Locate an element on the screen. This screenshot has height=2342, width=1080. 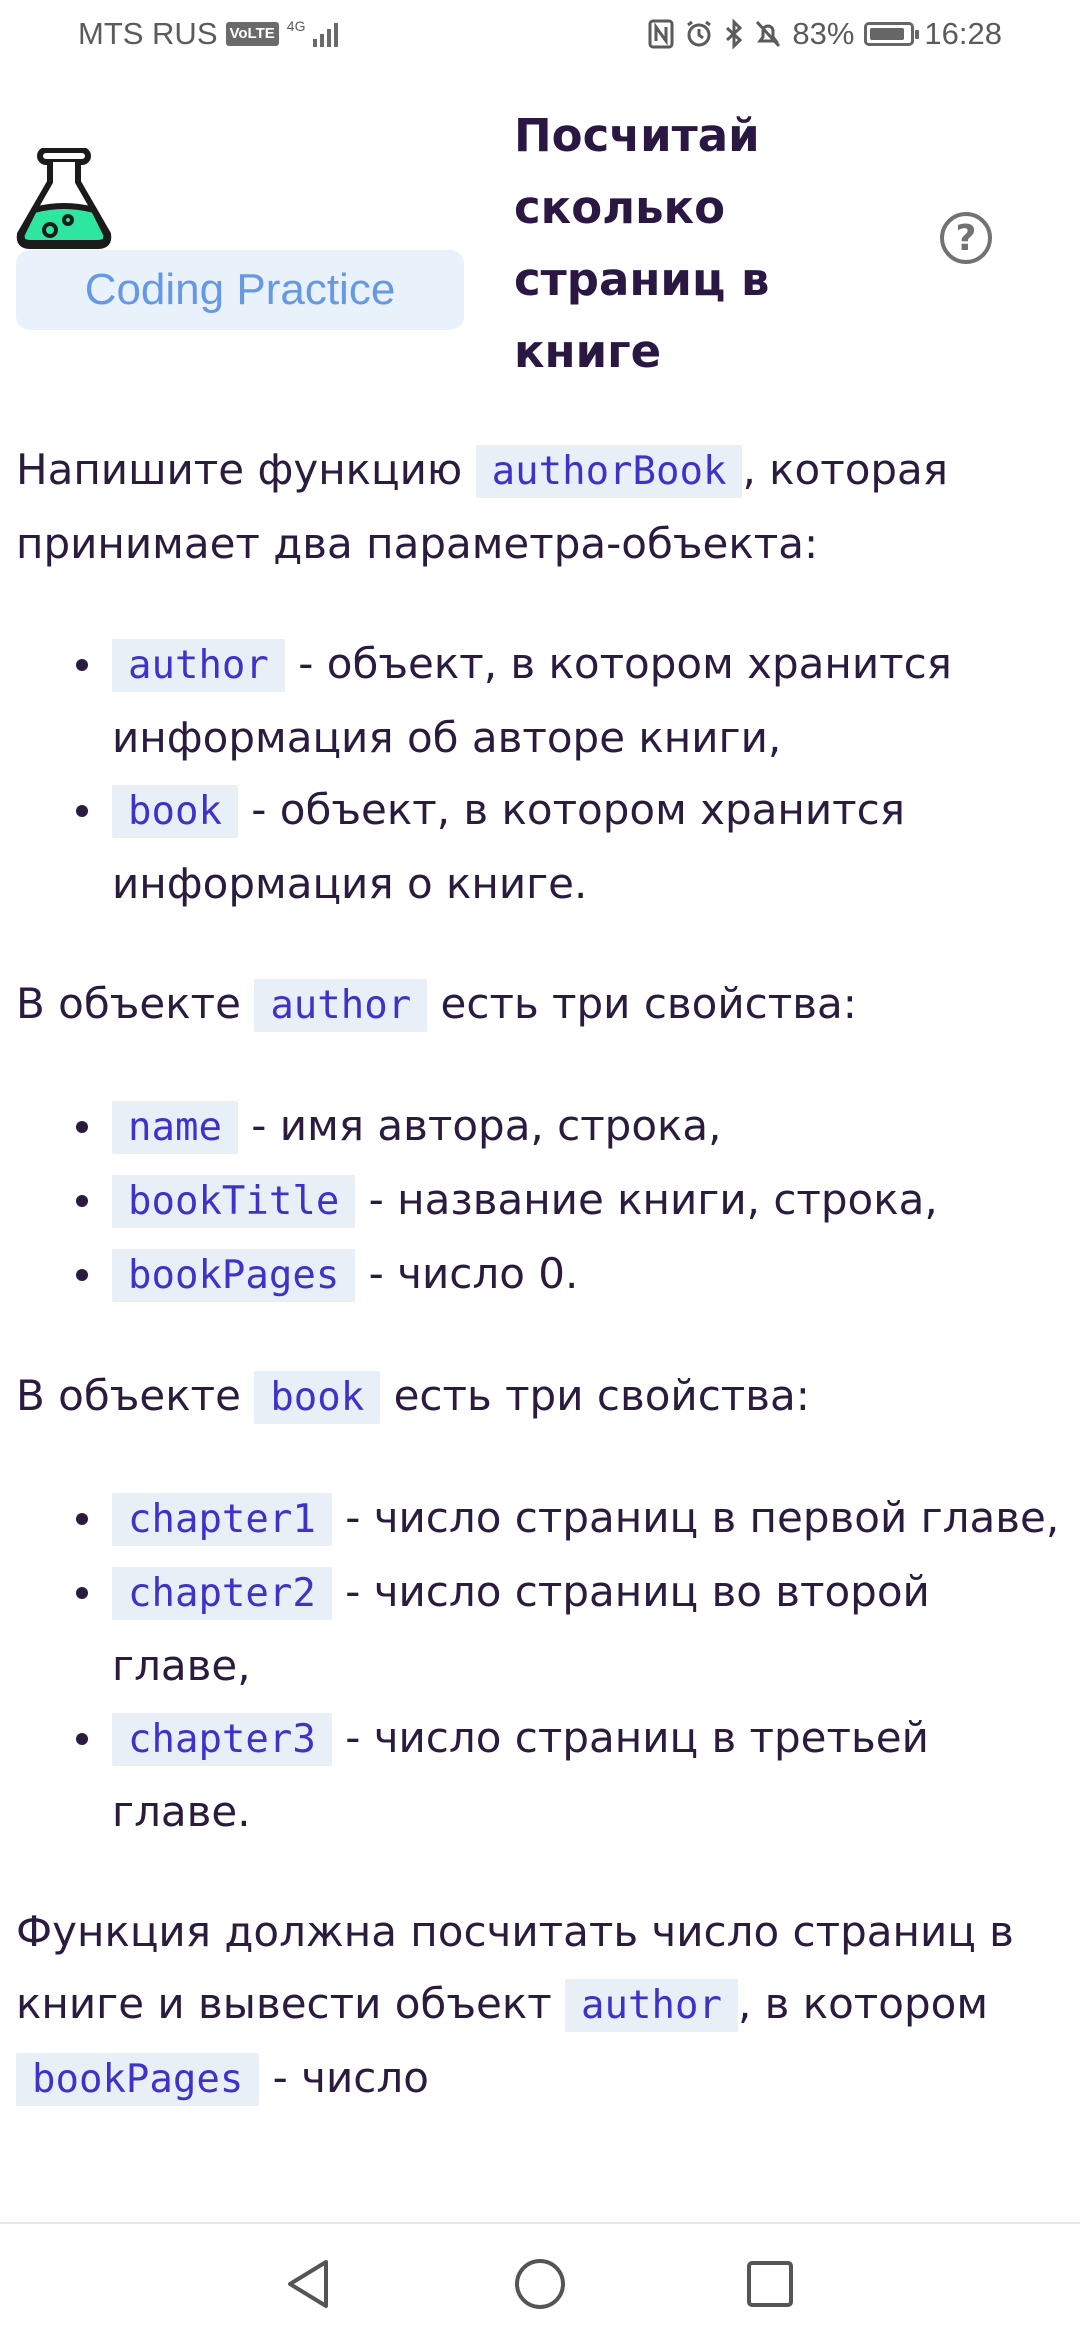
signal-icon is located at coordinates (326, 34).